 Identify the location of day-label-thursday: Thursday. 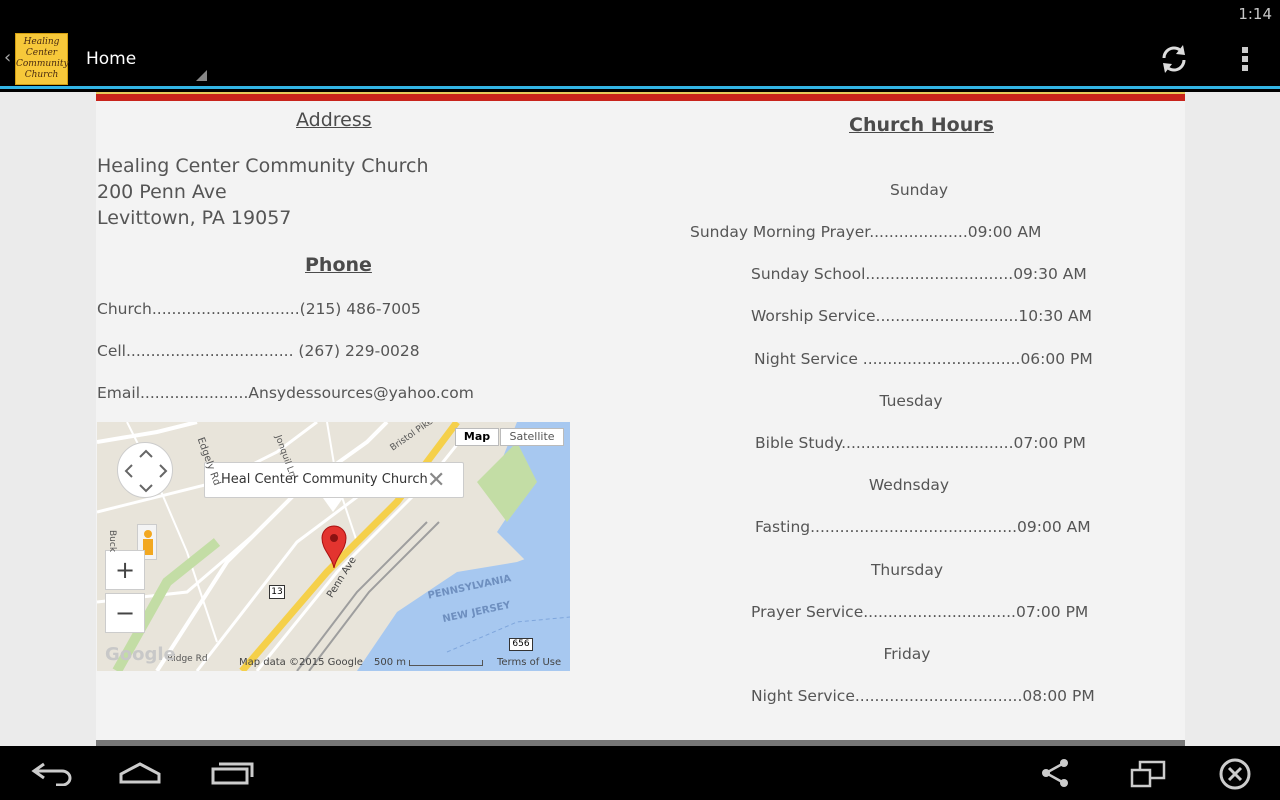
(907, 570).